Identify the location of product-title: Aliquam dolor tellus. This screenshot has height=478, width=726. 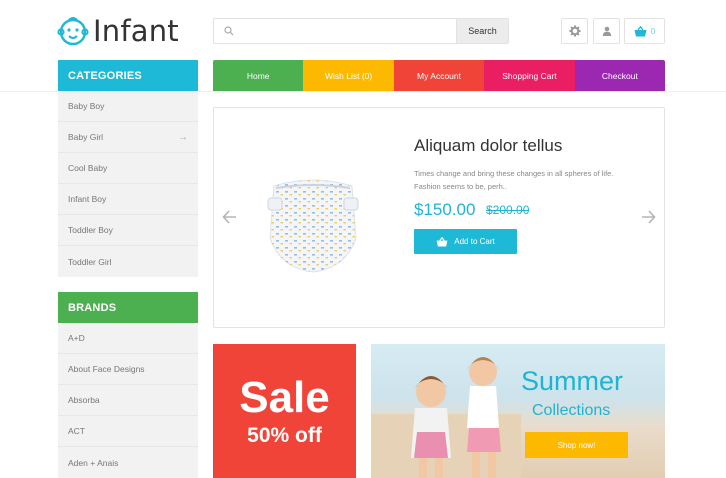
(488, 146).